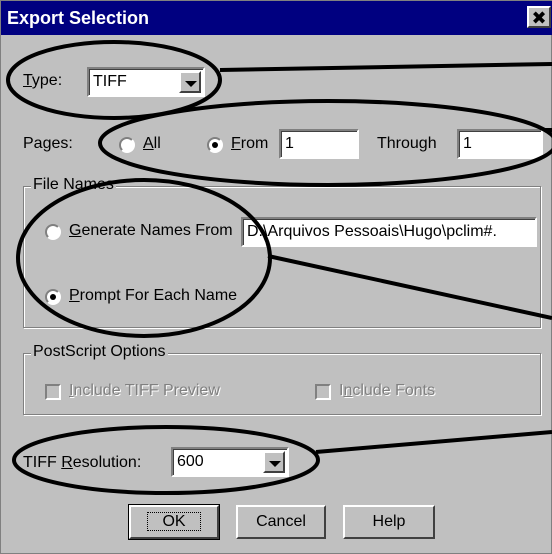 The width and height of the screenshot is (552, 554). Describe the element at coordinates (276, 18) in the screenshot. I see `title-bar: Export Selection ✖` at that location.